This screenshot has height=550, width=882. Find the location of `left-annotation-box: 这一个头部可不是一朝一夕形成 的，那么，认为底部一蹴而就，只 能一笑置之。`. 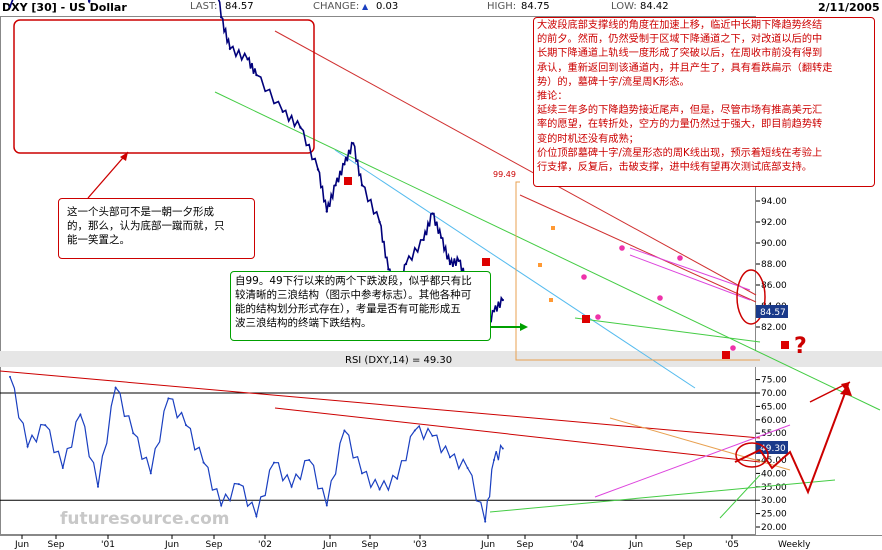

left-annotation-box: 这一个头部可不是一朝一夕形成 的，那么，认为底部一蹴而就，只 能一笑置之。 is located at coordinates (156, 228).